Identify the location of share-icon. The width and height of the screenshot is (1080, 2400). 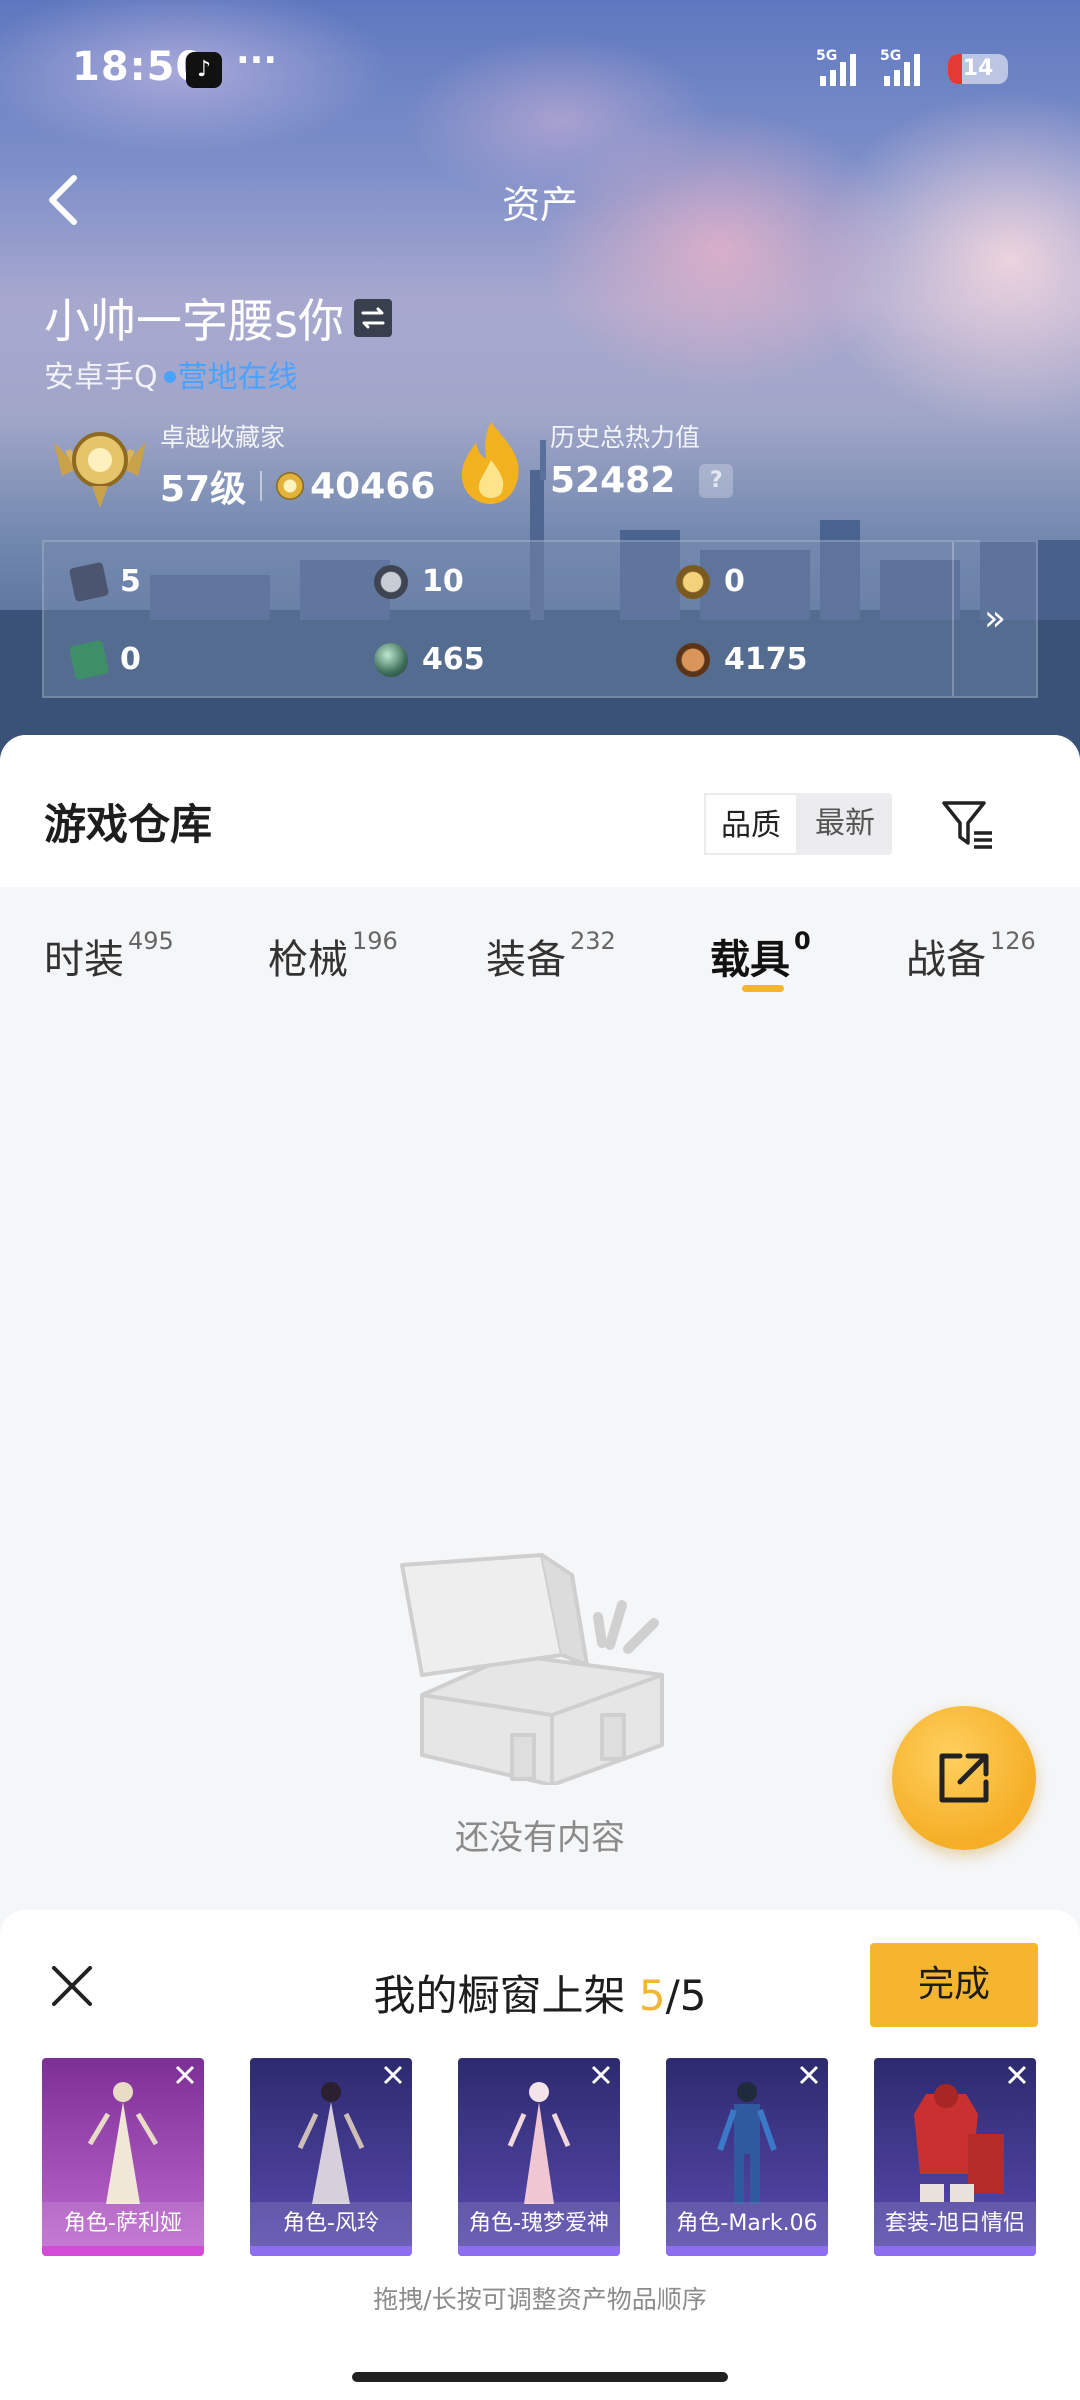
(964, 1778).